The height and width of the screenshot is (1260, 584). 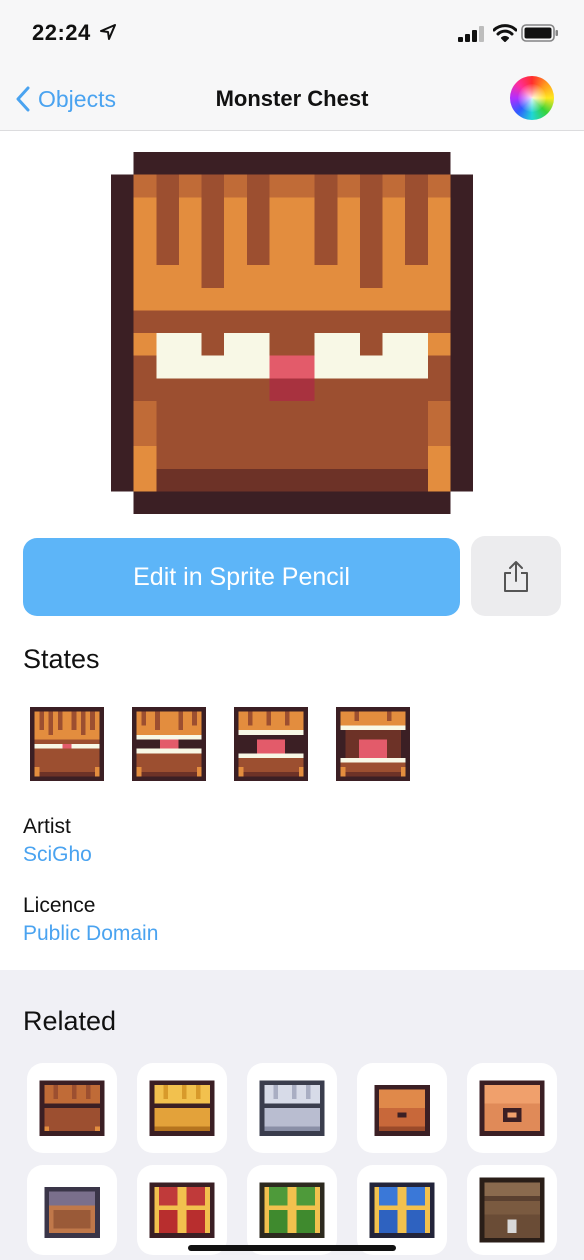 I want to click on related-item-green-gem-chest, so click(x=292, y=1210).